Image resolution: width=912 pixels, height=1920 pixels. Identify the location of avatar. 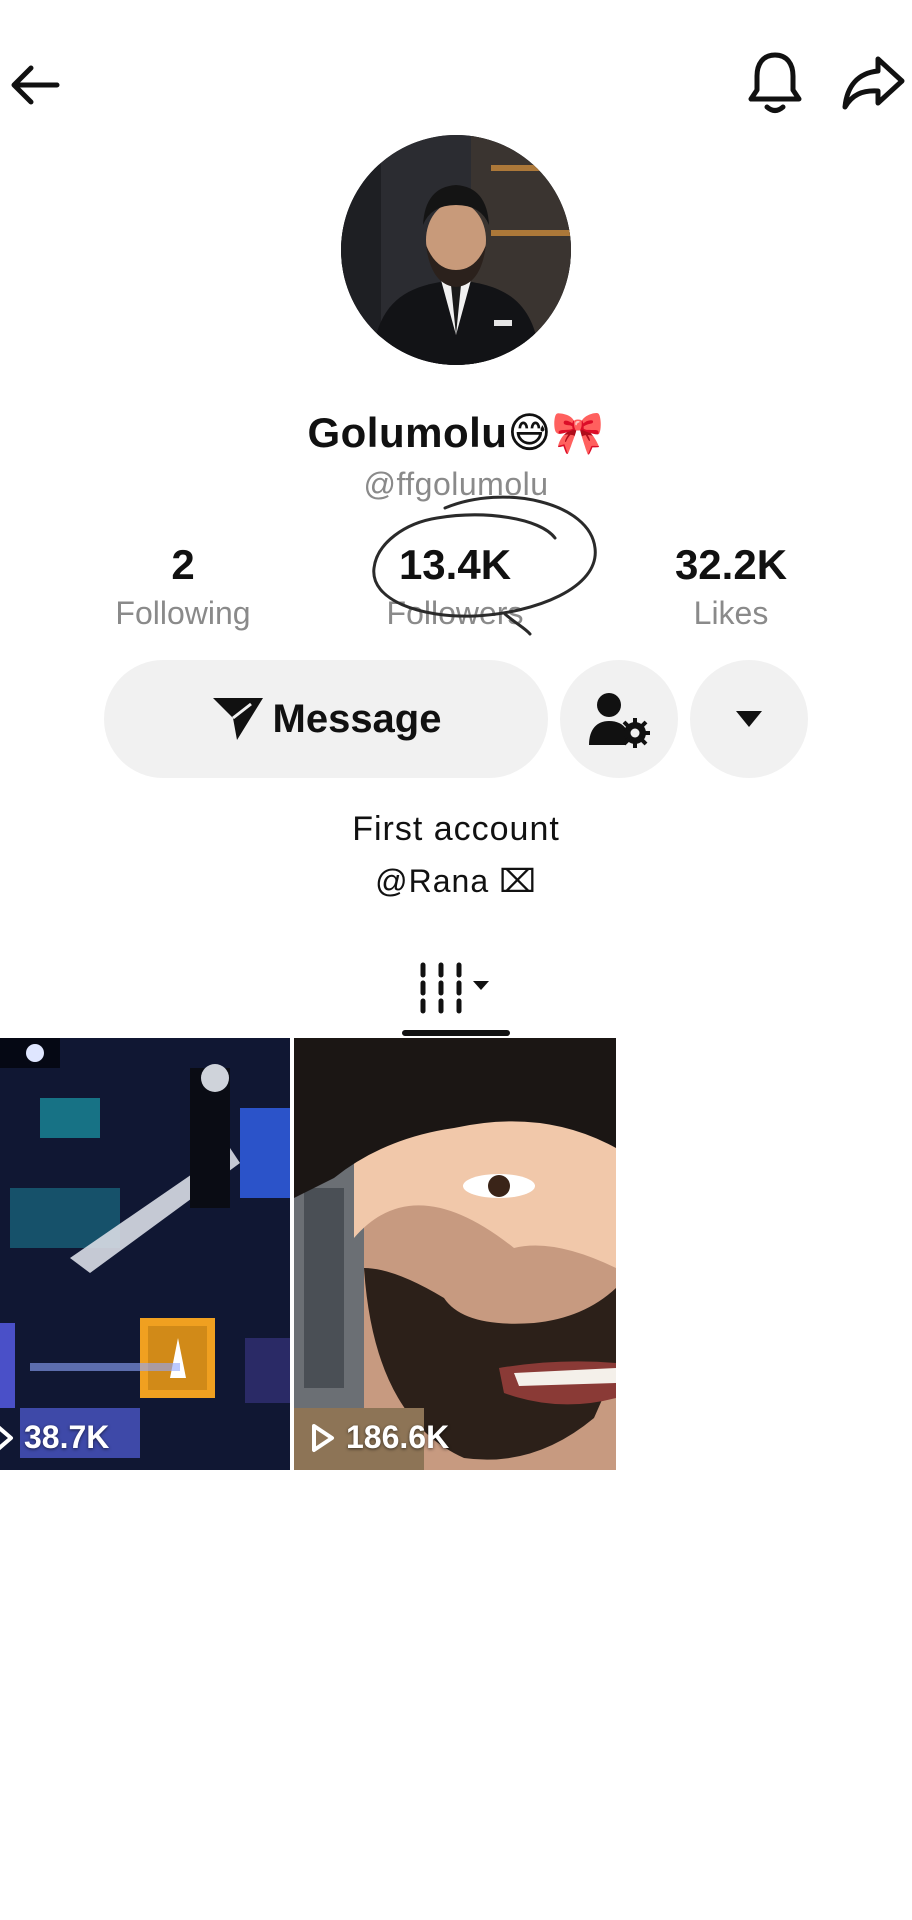
(456, 250).